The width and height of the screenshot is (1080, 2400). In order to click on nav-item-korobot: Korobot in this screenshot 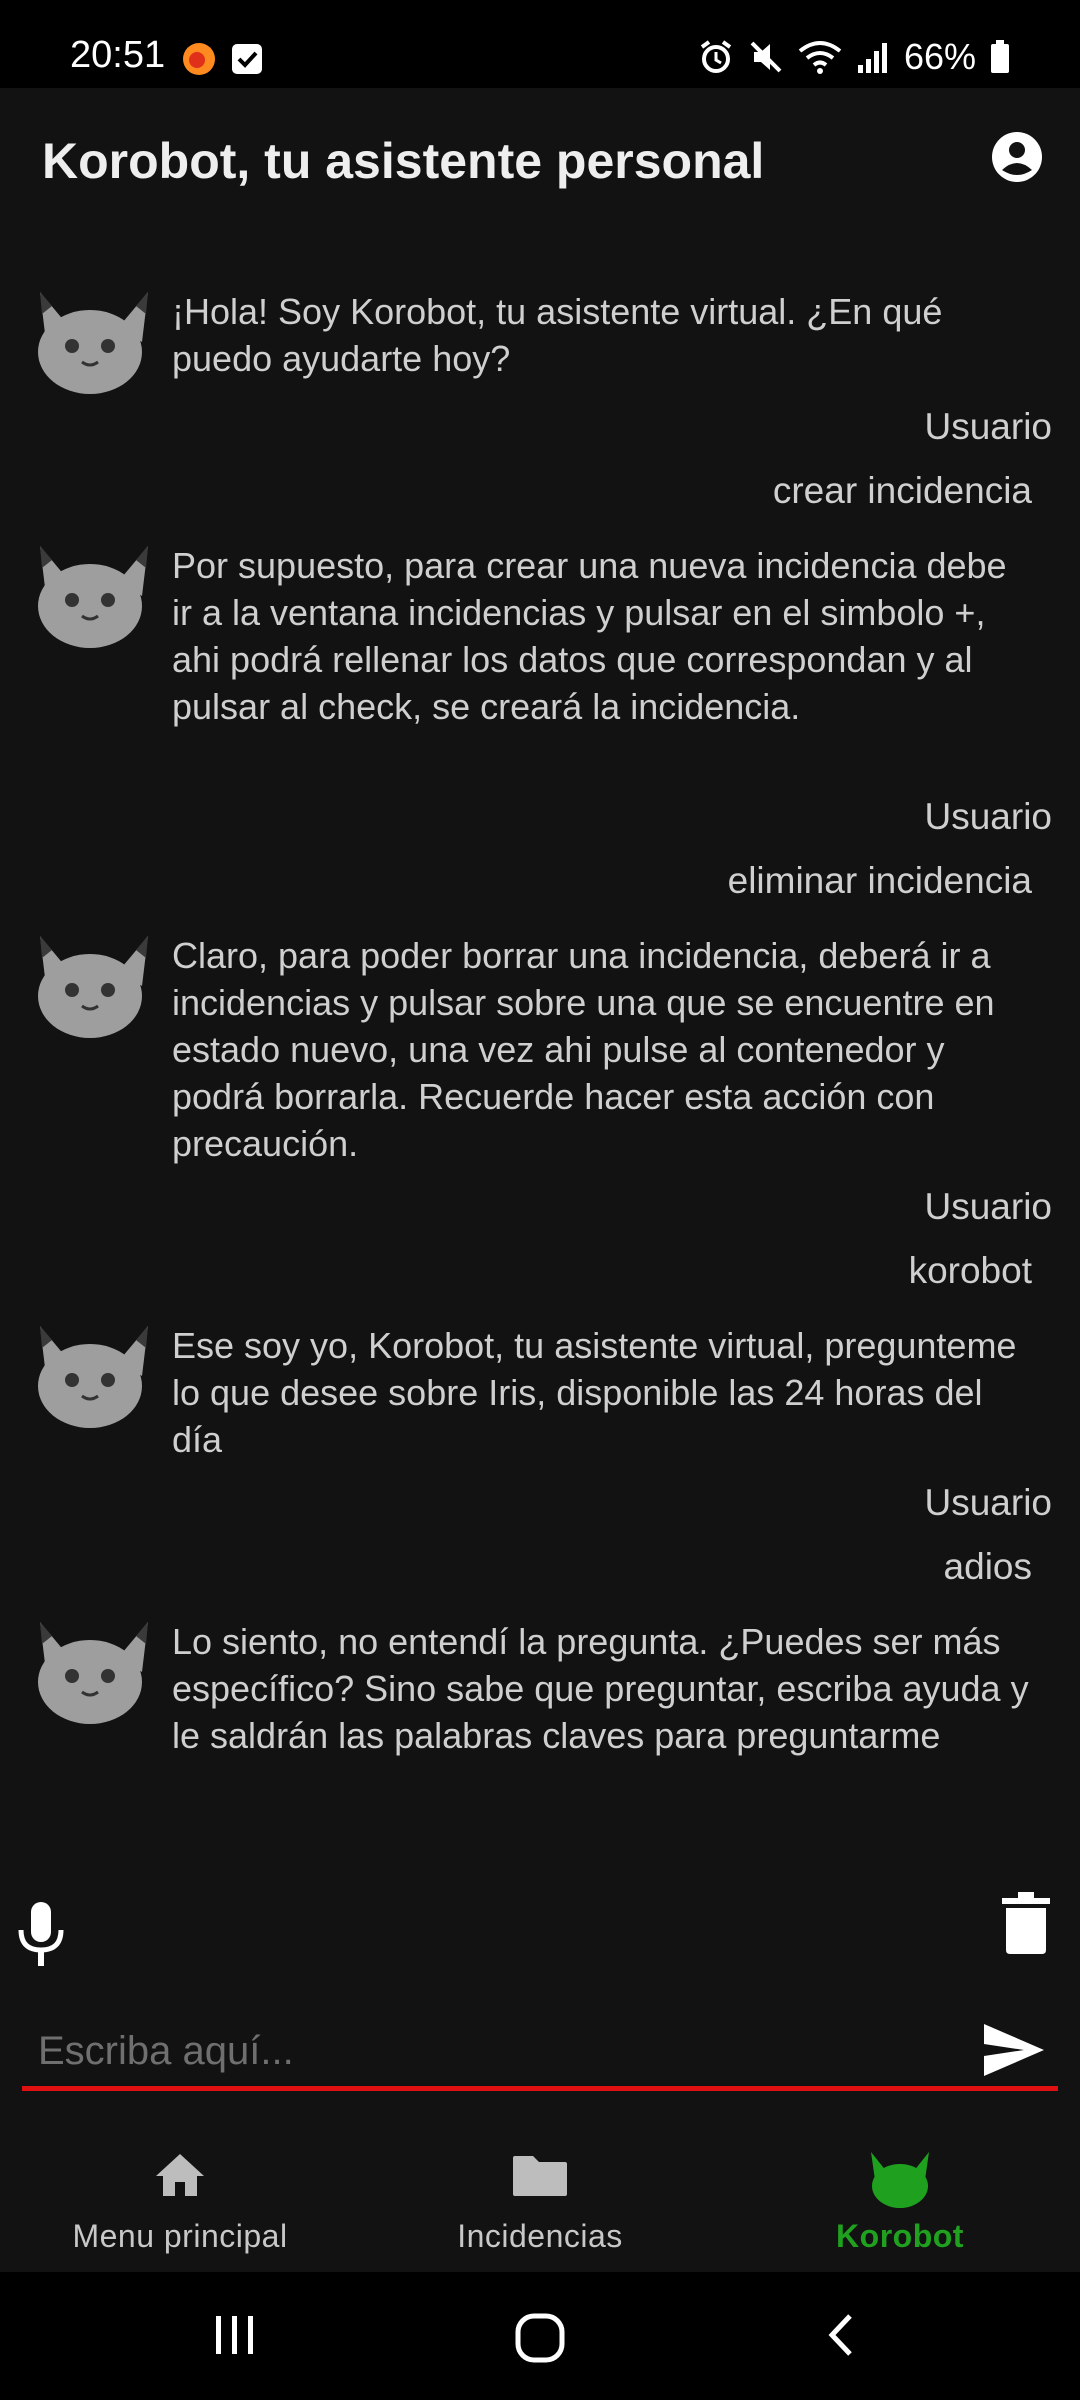, I will do `click(900, 2200)`.